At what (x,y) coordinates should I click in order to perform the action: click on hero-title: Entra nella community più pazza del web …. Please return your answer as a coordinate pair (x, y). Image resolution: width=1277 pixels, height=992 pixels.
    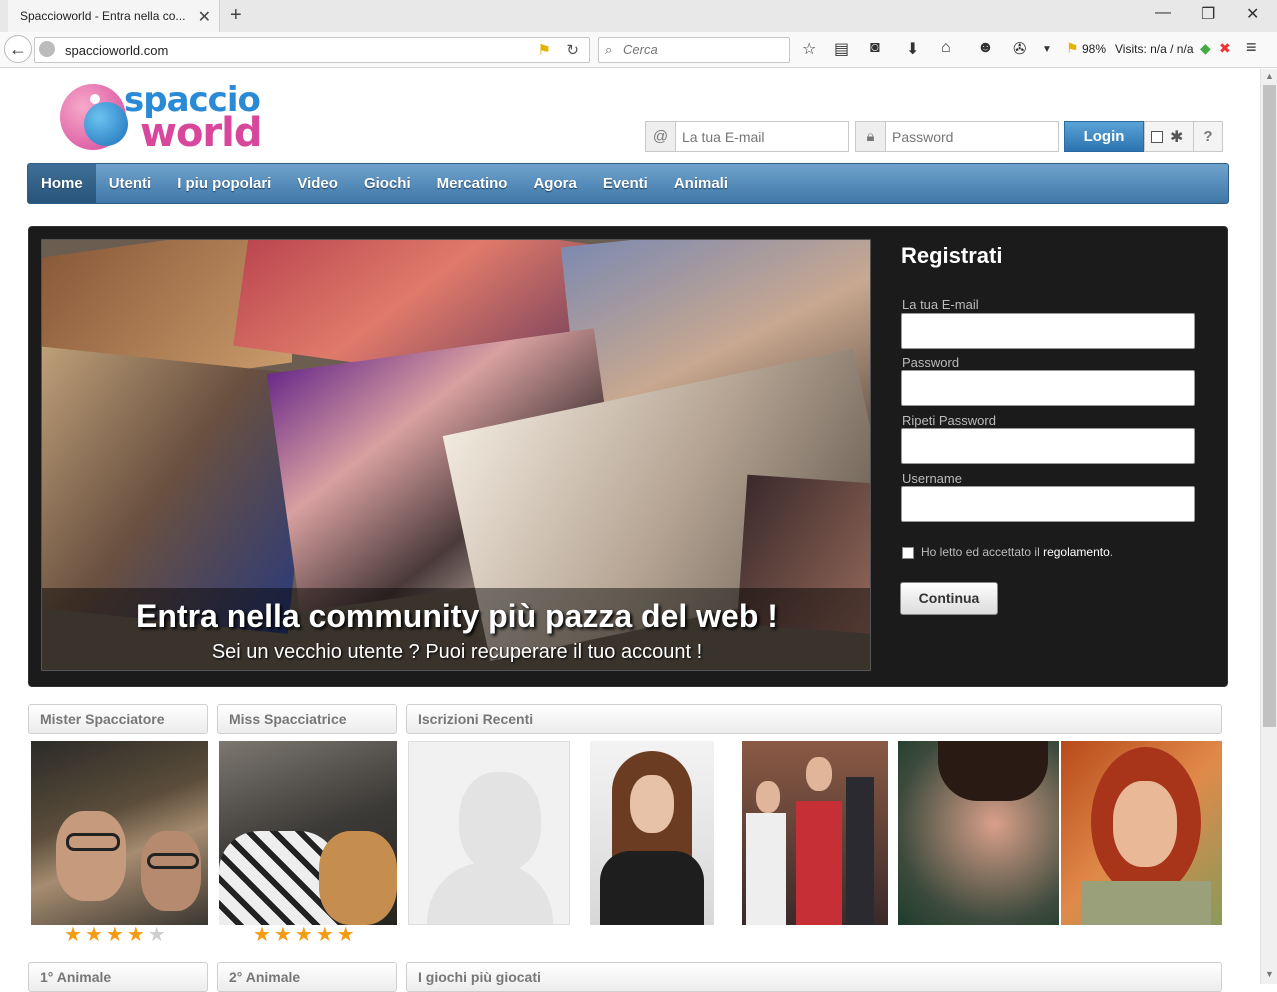
    Looking at the image, I should click on (457, 616).